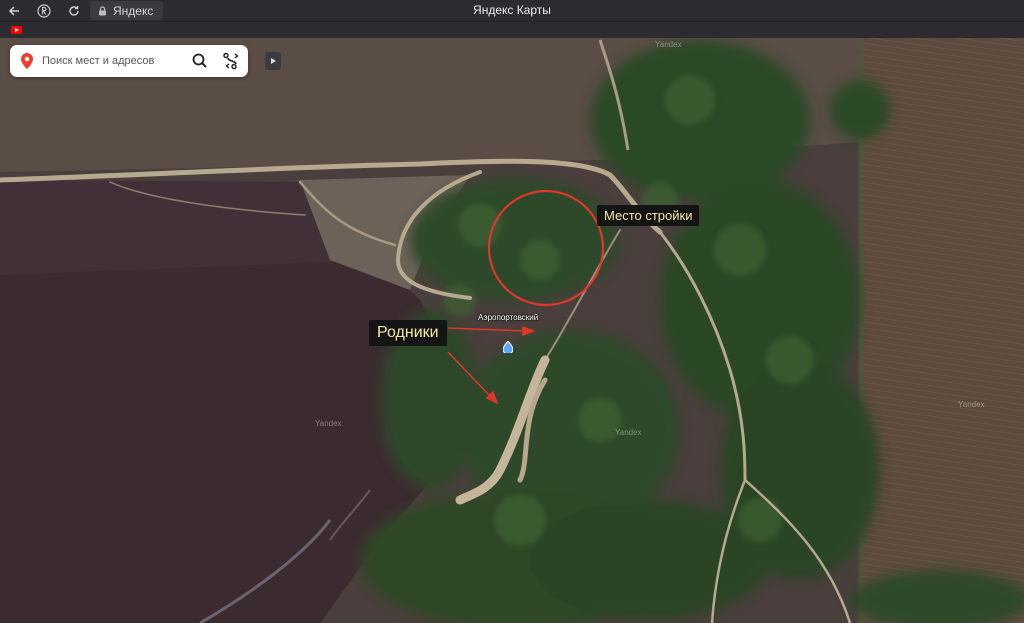 The height and width of the screenshot is (623, 1024). I want to click on browser-titlebar: Яндекс Яндекс Карты, so click(512, 10).